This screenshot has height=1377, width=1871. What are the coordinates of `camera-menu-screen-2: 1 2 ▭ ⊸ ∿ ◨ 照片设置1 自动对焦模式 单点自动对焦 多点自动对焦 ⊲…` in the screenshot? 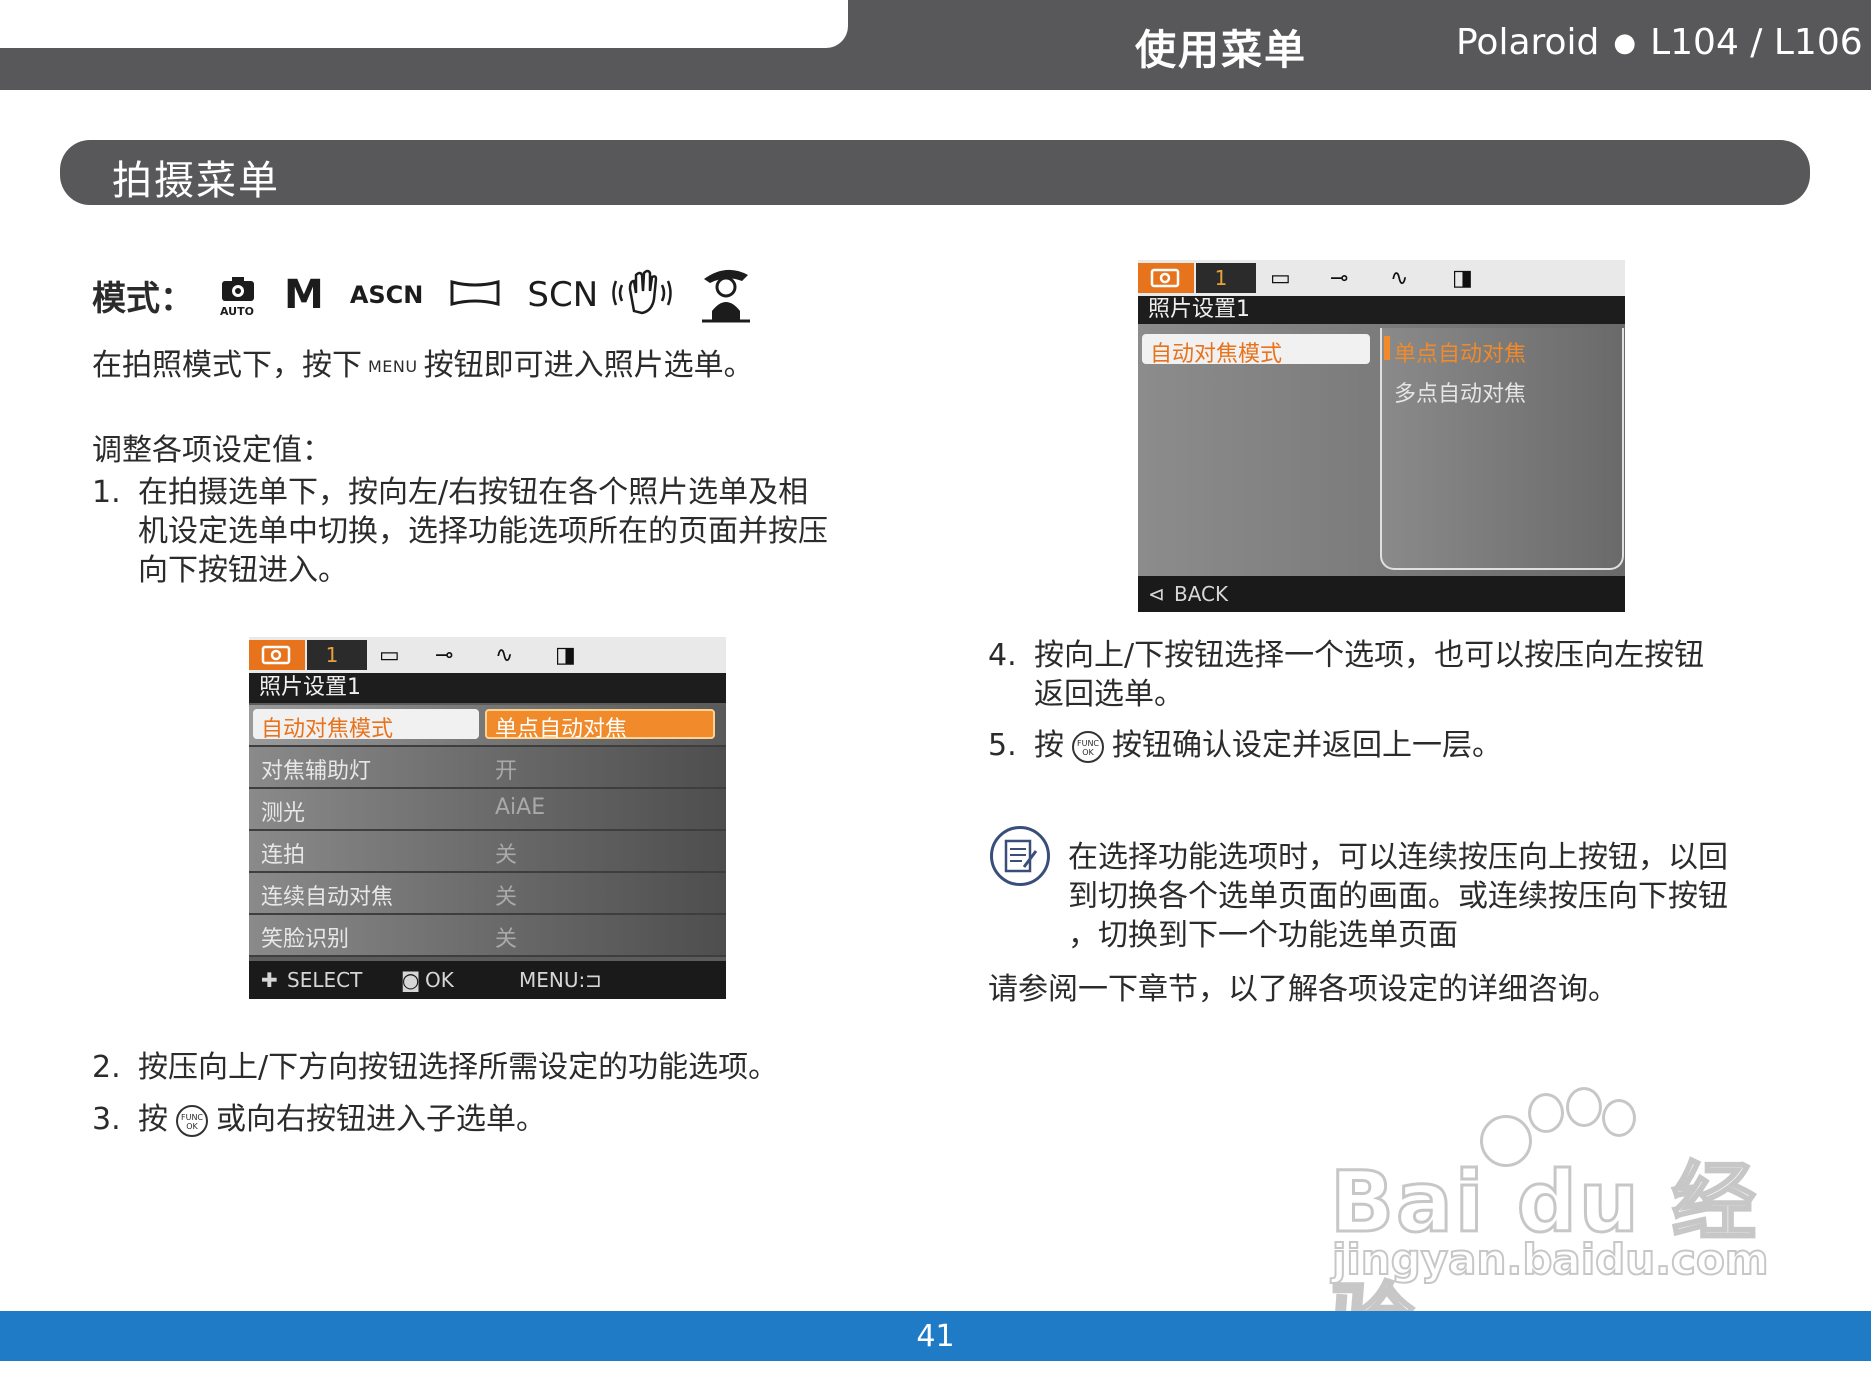 It's located at (1381, 436).